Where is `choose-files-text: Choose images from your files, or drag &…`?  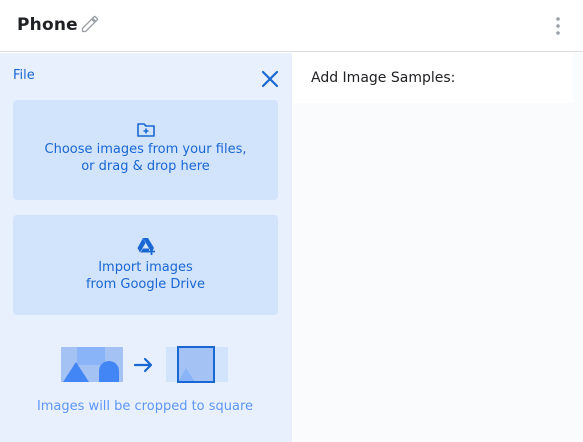
choose-files-text: Choose images from your files, or drag &… is located at coordinates (145, 158).